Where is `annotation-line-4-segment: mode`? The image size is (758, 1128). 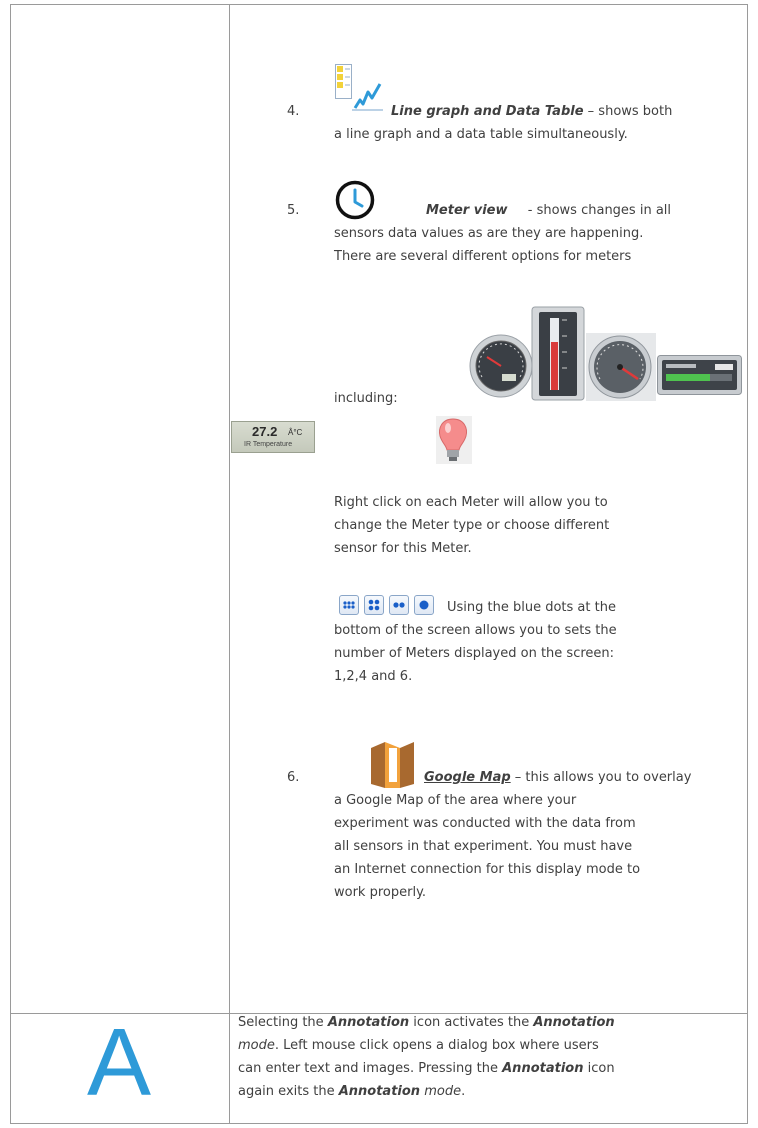
annotation-line-4-segment: mode is located at coordinates (443, 1091).